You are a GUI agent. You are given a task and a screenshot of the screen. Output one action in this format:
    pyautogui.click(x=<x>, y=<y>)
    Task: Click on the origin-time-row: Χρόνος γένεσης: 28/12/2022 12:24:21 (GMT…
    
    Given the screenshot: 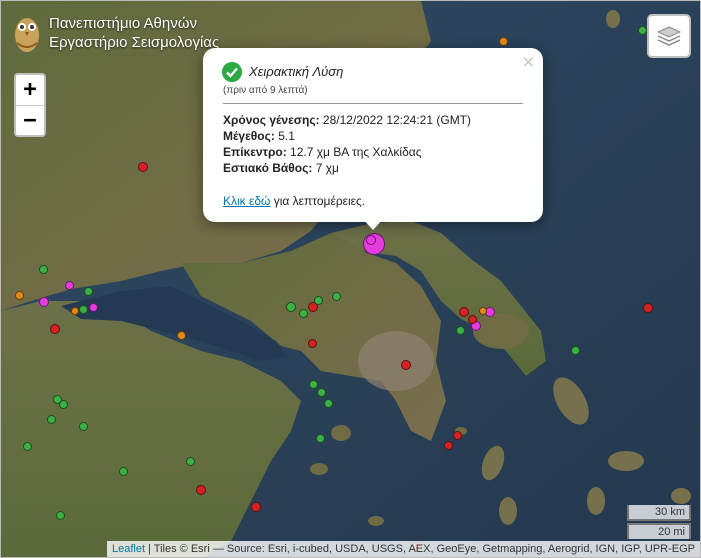 What is the action you would take?
    pyautogui.click(x=347, y=120)
    